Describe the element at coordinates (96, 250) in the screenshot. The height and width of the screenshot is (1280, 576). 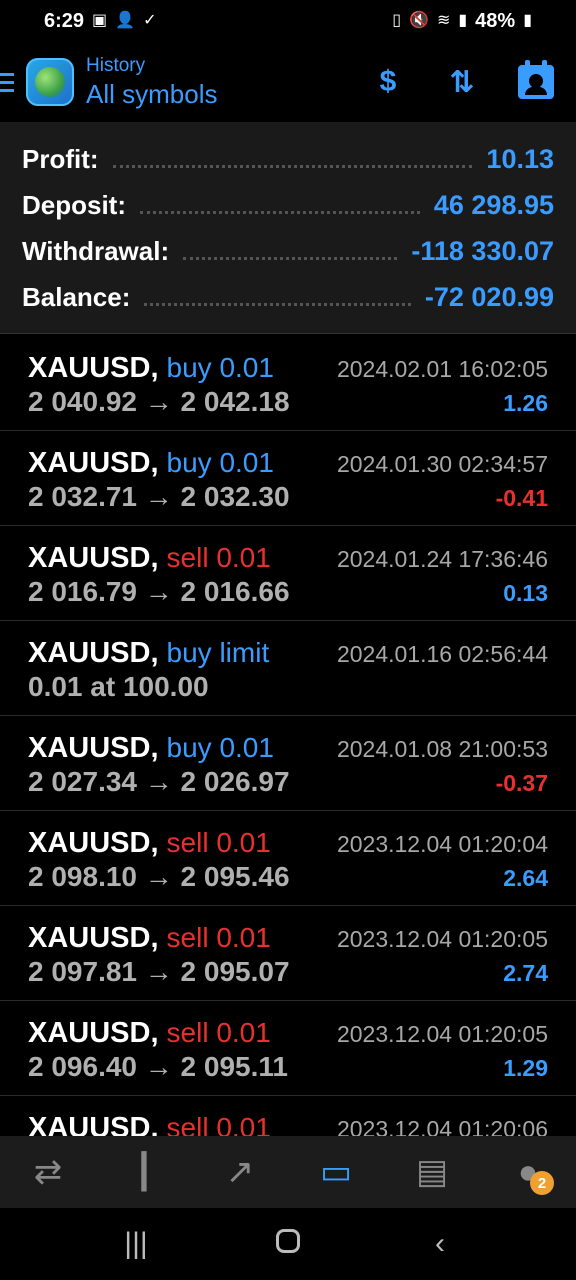
I see `summary-label: Withdrawal:` at that location.